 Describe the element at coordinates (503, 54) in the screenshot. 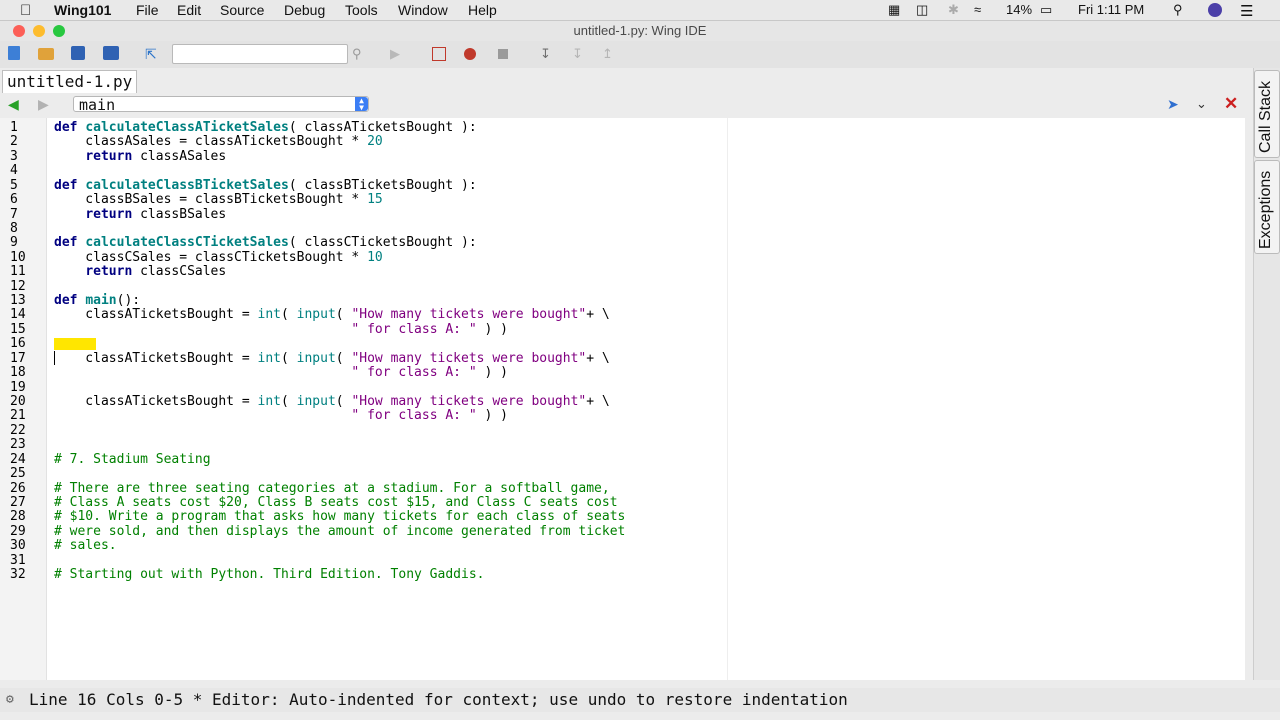

I see `stop-icon` at that location.